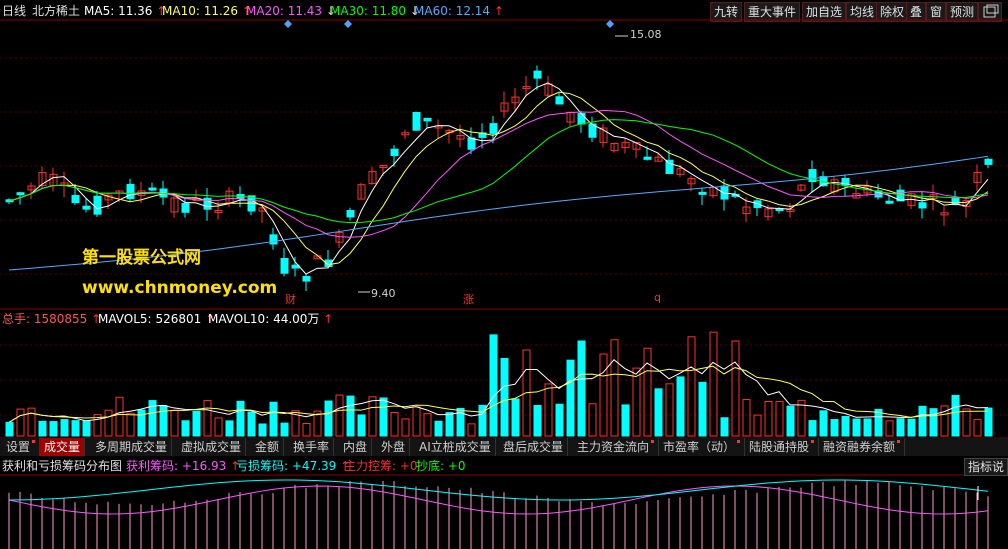 The image size is (1008, 549). I want to click on profit-line, so click(498, 500).